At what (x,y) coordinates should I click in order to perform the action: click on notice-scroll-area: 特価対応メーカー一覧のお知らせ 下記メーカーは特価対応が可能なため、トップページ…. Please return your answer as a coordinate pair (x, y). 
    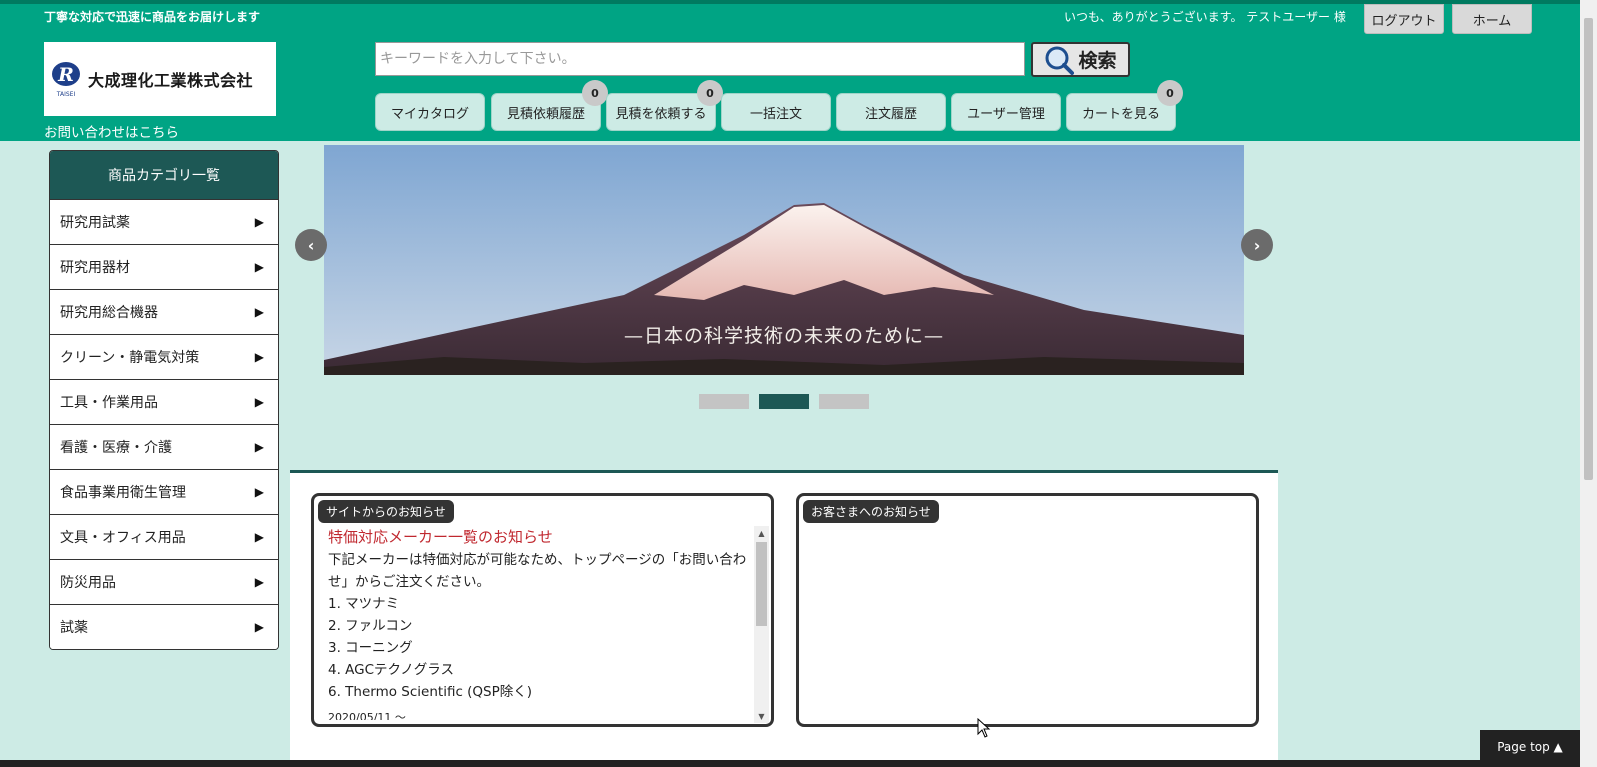
    Looking at the image, I should click on (540, 623).